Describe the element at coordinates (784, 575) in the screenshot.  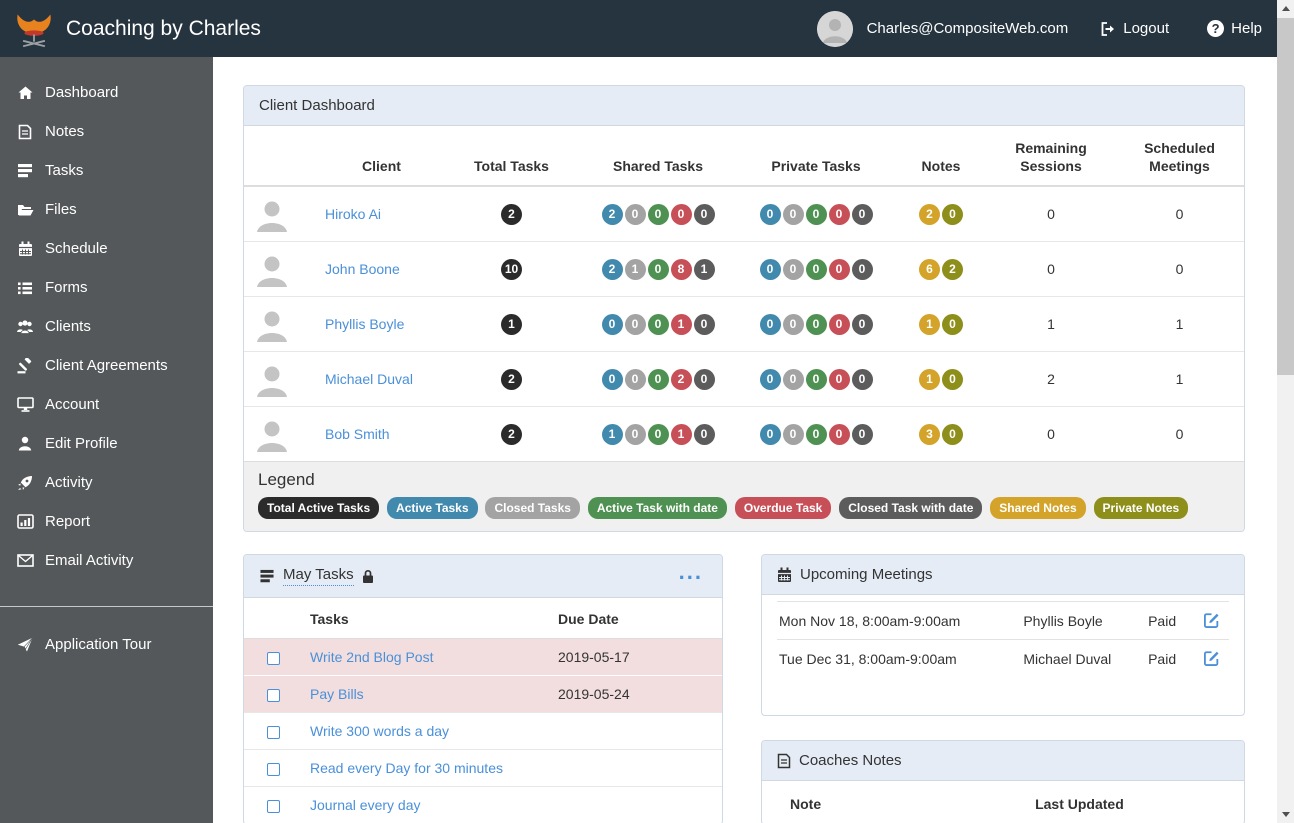
I see `calendar-icon` at that location.